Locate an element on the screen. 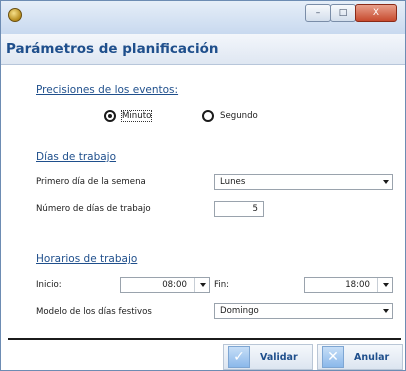 This screenshot has height=371, width=406. cancel-label: Anular is located at coordinates (372, 357).